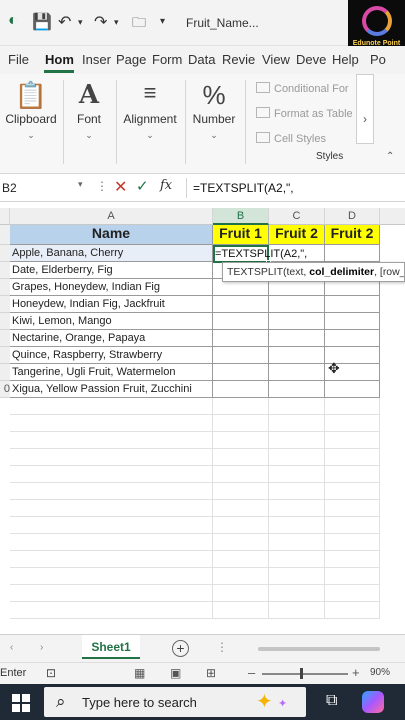 The width and height of the screenshot is (405, 720). What do you see at coordinates (80, 22) in the screenshot?
I see `undo-dropdown-icon: ▾` at bounding box center [80, 22].